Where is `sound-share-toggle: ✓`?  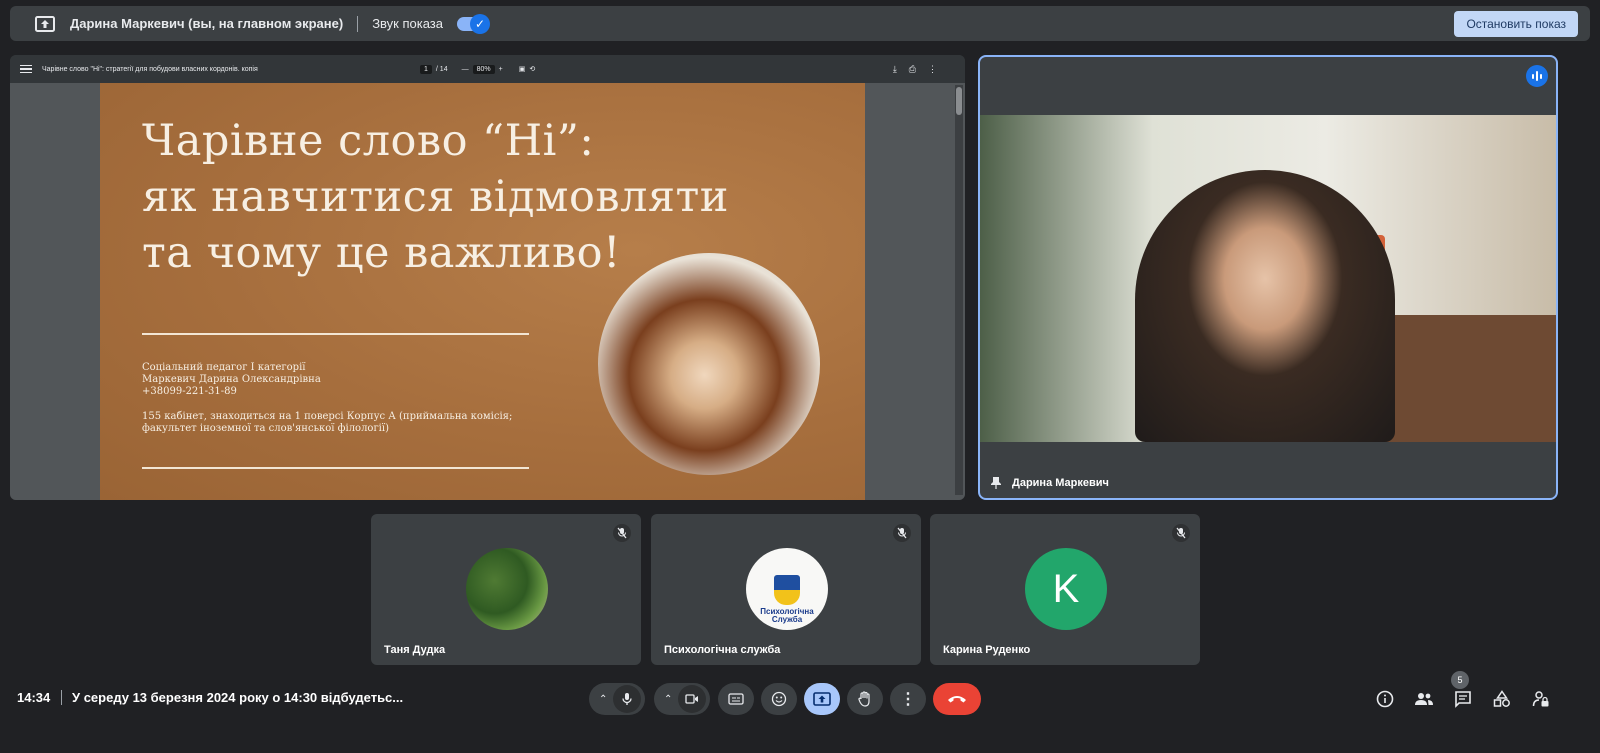 sound-share-toggle: ✓ is located at coordinates (473, 23).